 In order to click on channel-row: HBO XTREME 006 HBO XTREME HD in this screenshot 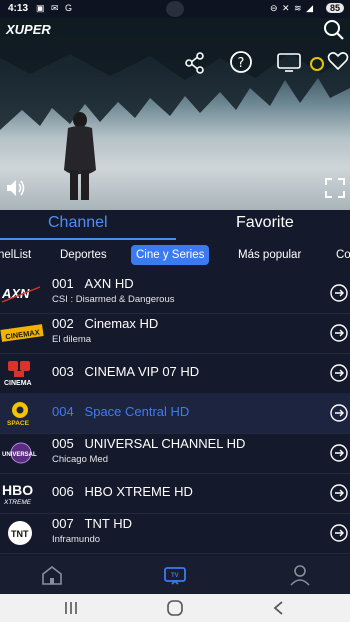, I will do `click(175, 493)`.